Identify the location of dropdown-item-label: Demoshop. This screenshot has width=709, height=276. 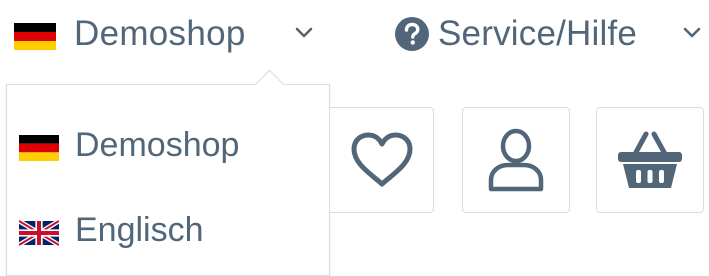
(157, 145).